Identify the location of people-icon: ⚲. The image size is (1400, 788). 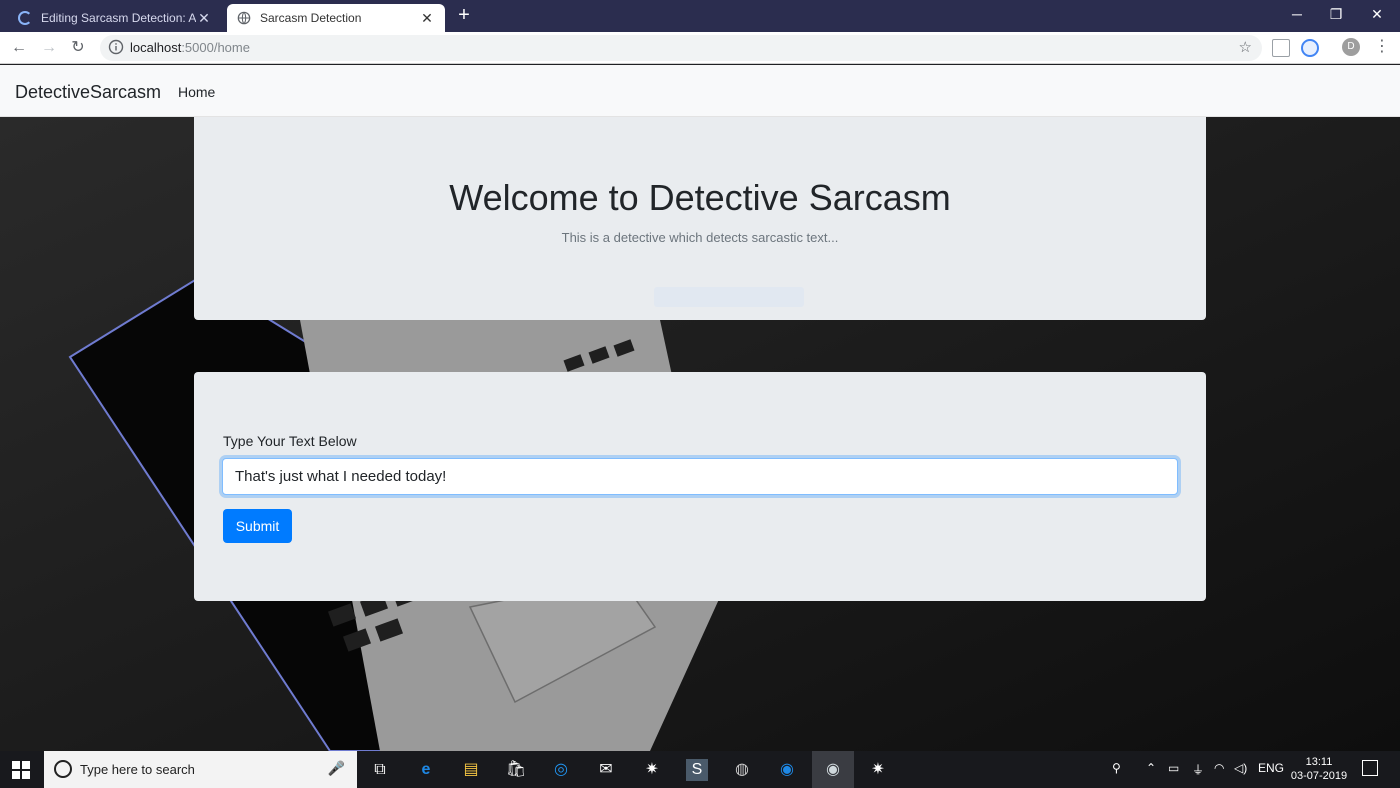
(1116, 768).